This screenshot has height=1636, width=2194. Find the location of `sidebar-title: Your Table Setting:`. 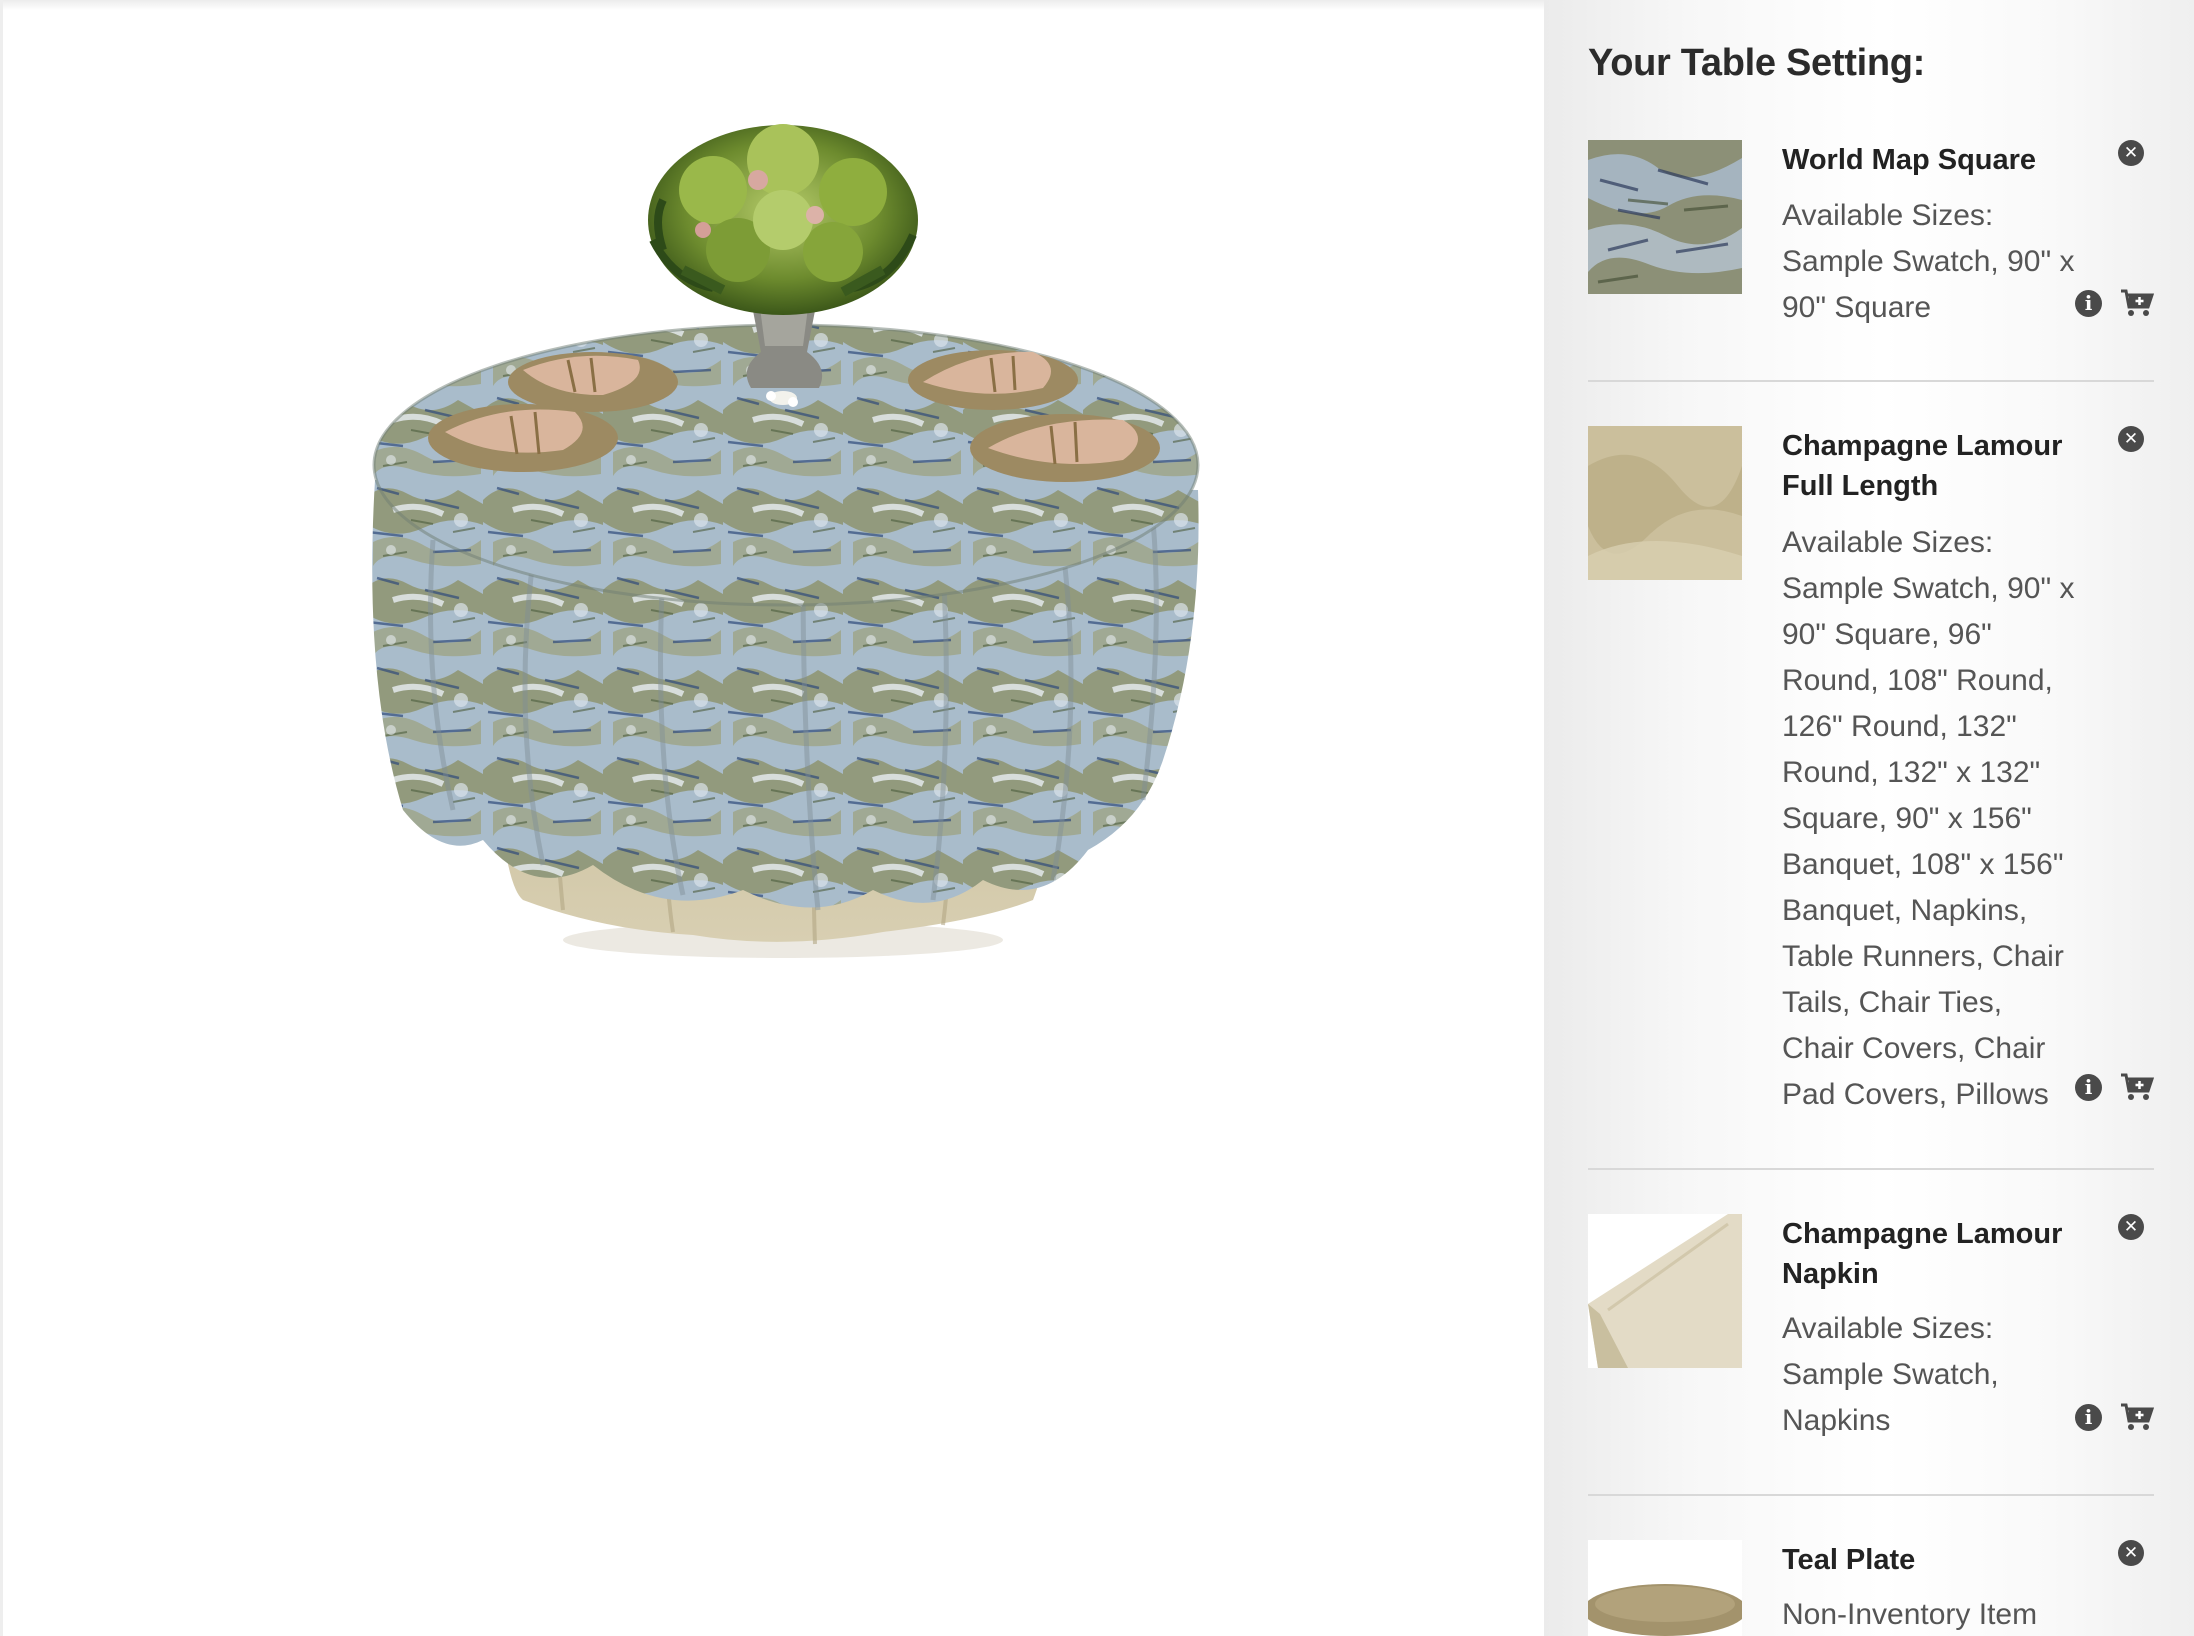

sidebar-title: Your Table Setting: is located at coordinates (1757, 63).